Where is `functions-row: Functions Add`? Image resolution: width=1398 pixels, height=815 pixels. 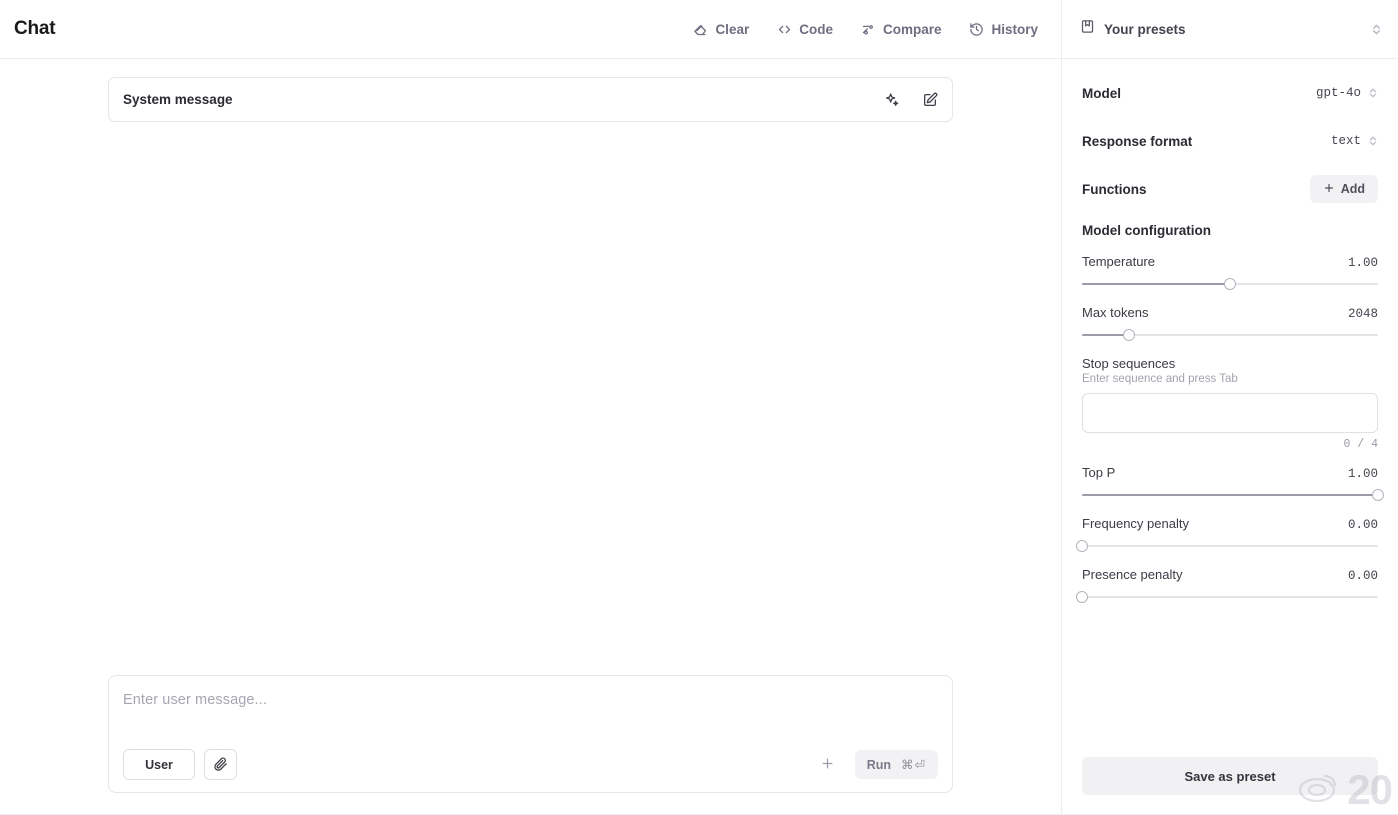 functions-row: Functions Add is located at coordinates (1230, 189).